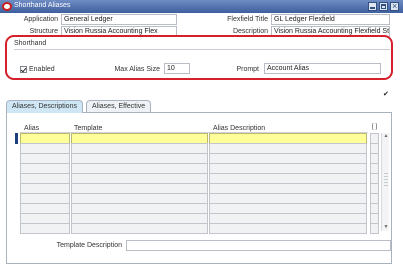  I want to click on check-icon: ✔, so click(386, 94).